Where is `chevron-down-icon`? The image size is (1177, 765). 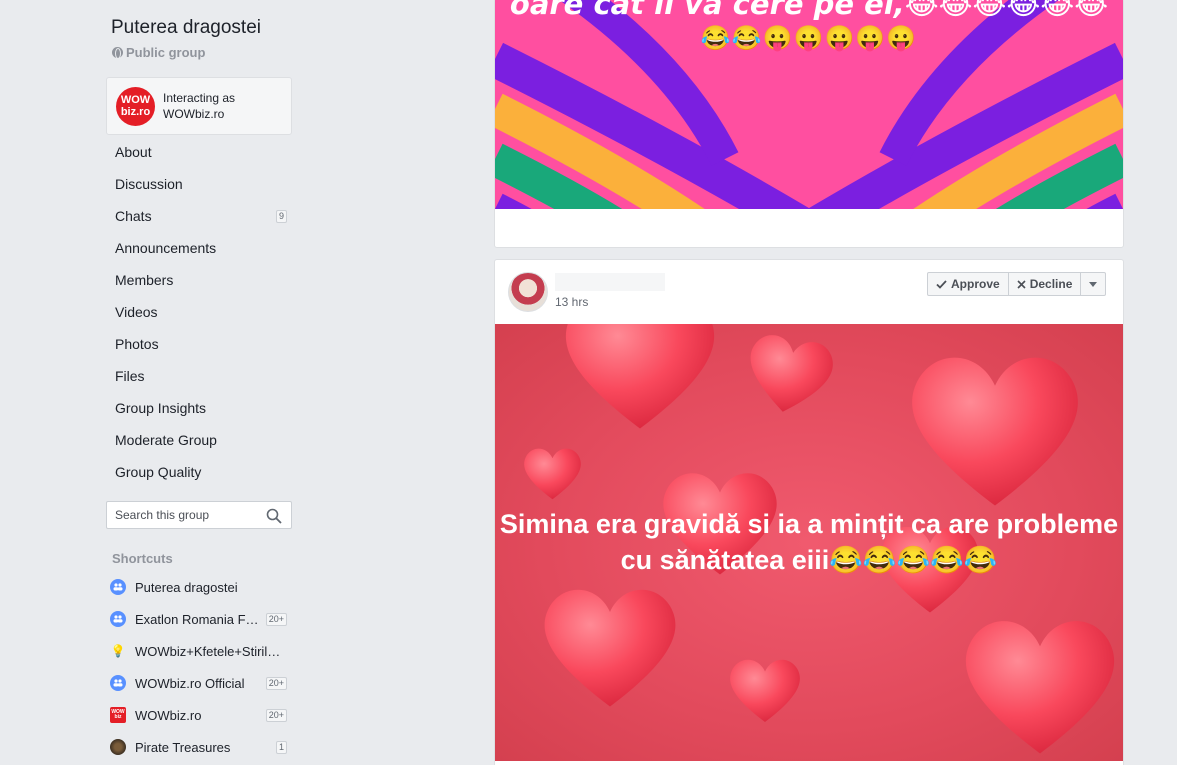 chevron-down-icon is located at coordinates (1093, 284).